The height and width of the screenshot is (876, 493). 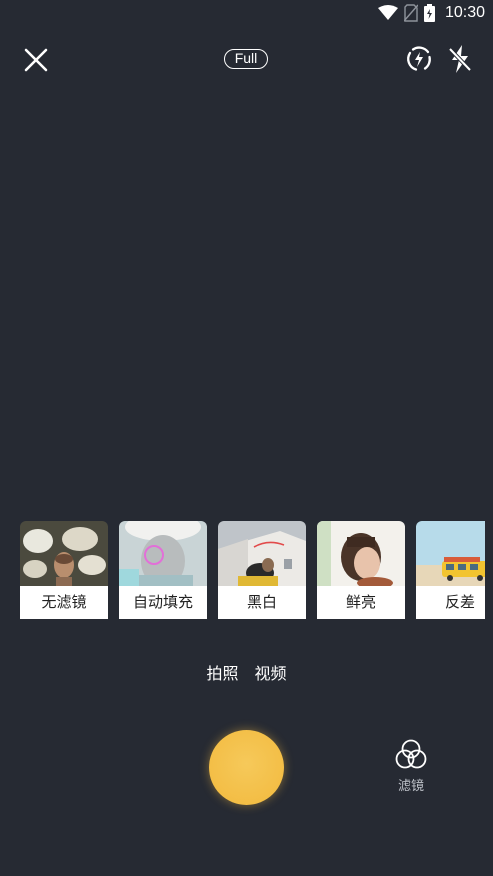 I want to click on filter-label: 黑白, so click(x=262, y=602).